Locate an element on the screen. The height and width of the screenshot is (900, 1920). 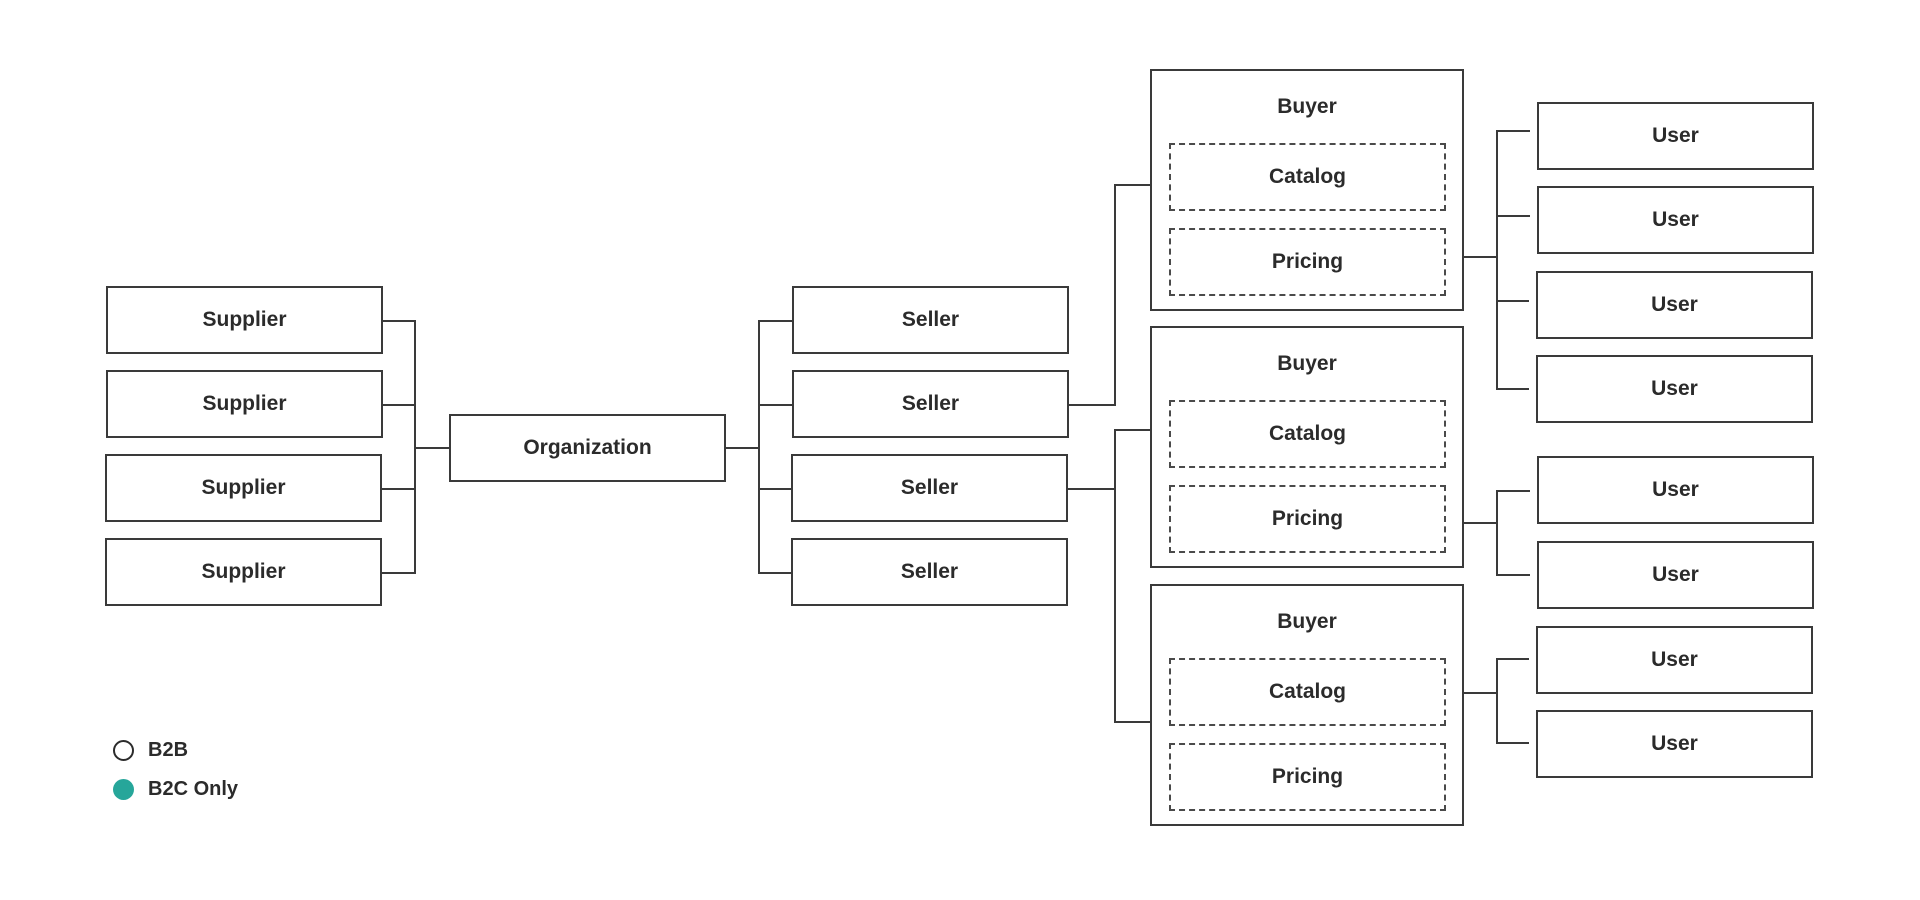
organization-node: Organization is located at coordinates (587, 448).